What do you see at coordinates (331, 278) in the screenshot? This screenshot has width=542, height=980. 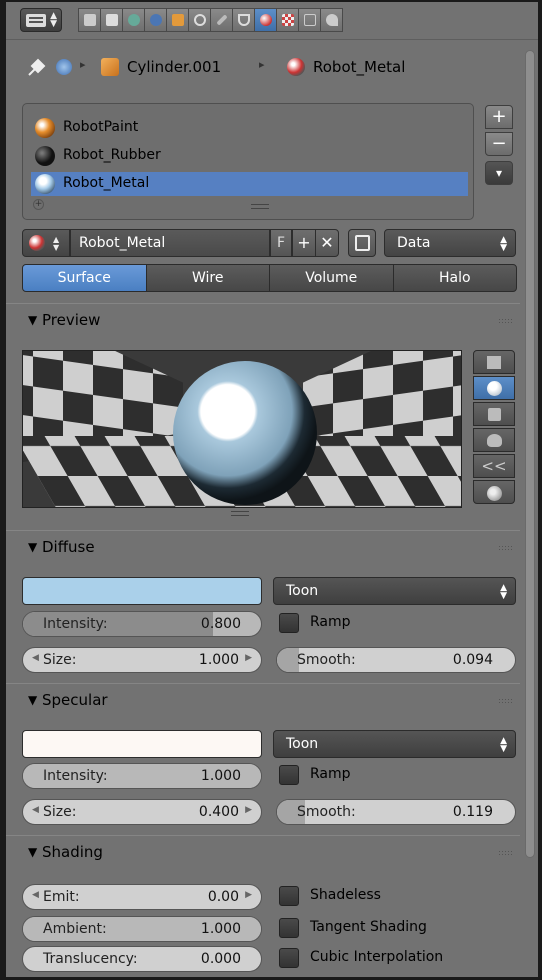 I see `tab-volume: Volume` at bounding box center [331, 278].